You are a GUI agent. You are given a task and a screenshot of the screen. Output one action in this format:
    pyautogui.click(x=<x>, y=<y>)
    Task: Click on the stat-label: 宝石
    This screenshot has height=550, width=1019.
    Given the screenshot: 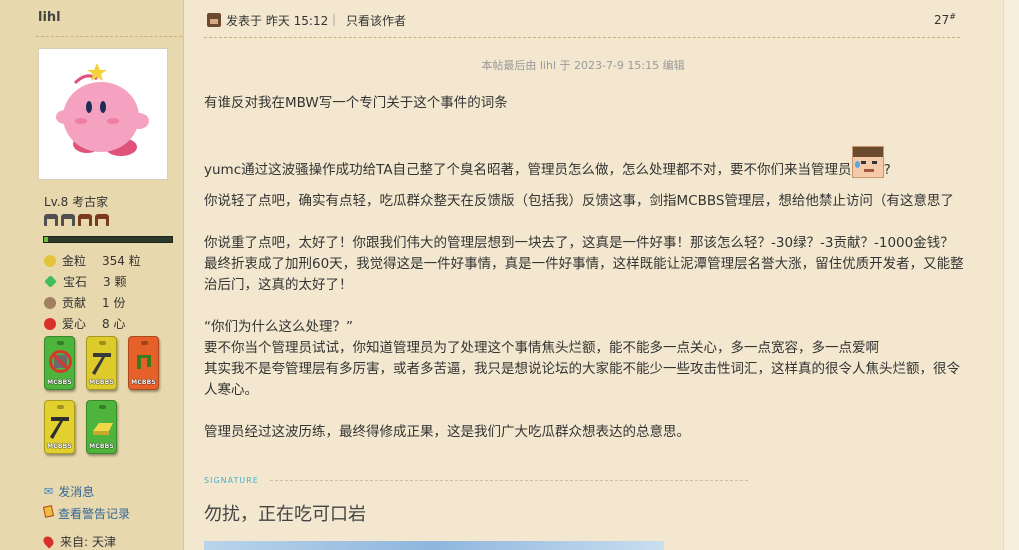 What is the action you would take?
    pyautogui.click(x=75, y=282)
    